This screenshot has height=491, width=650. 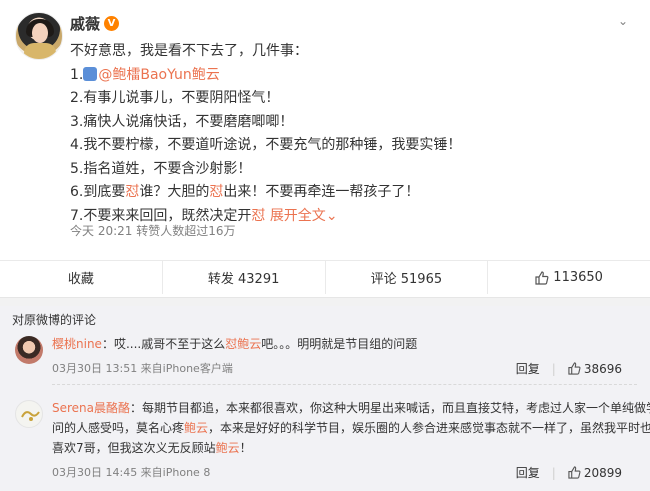 What do you see at coordinates (602, 472) in the screenshot?
I see `comment-like-count: 20899` at bounding box center [602, 472].